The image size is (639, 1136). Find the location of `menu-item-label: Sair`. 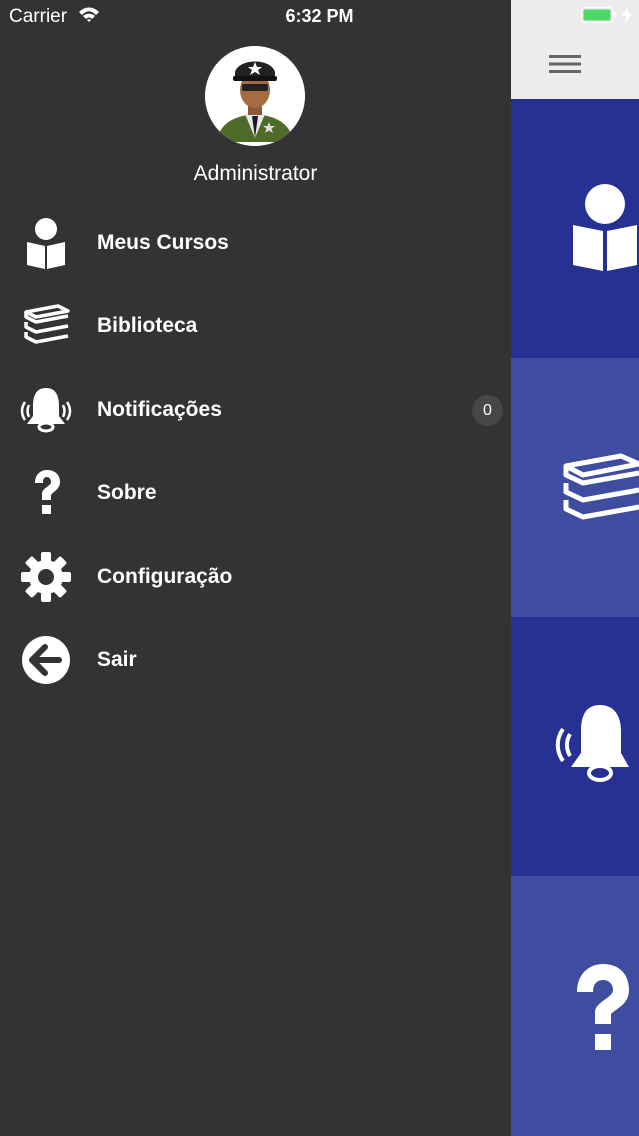

menu-item-label: Sair is located at coordinates (117, 659).